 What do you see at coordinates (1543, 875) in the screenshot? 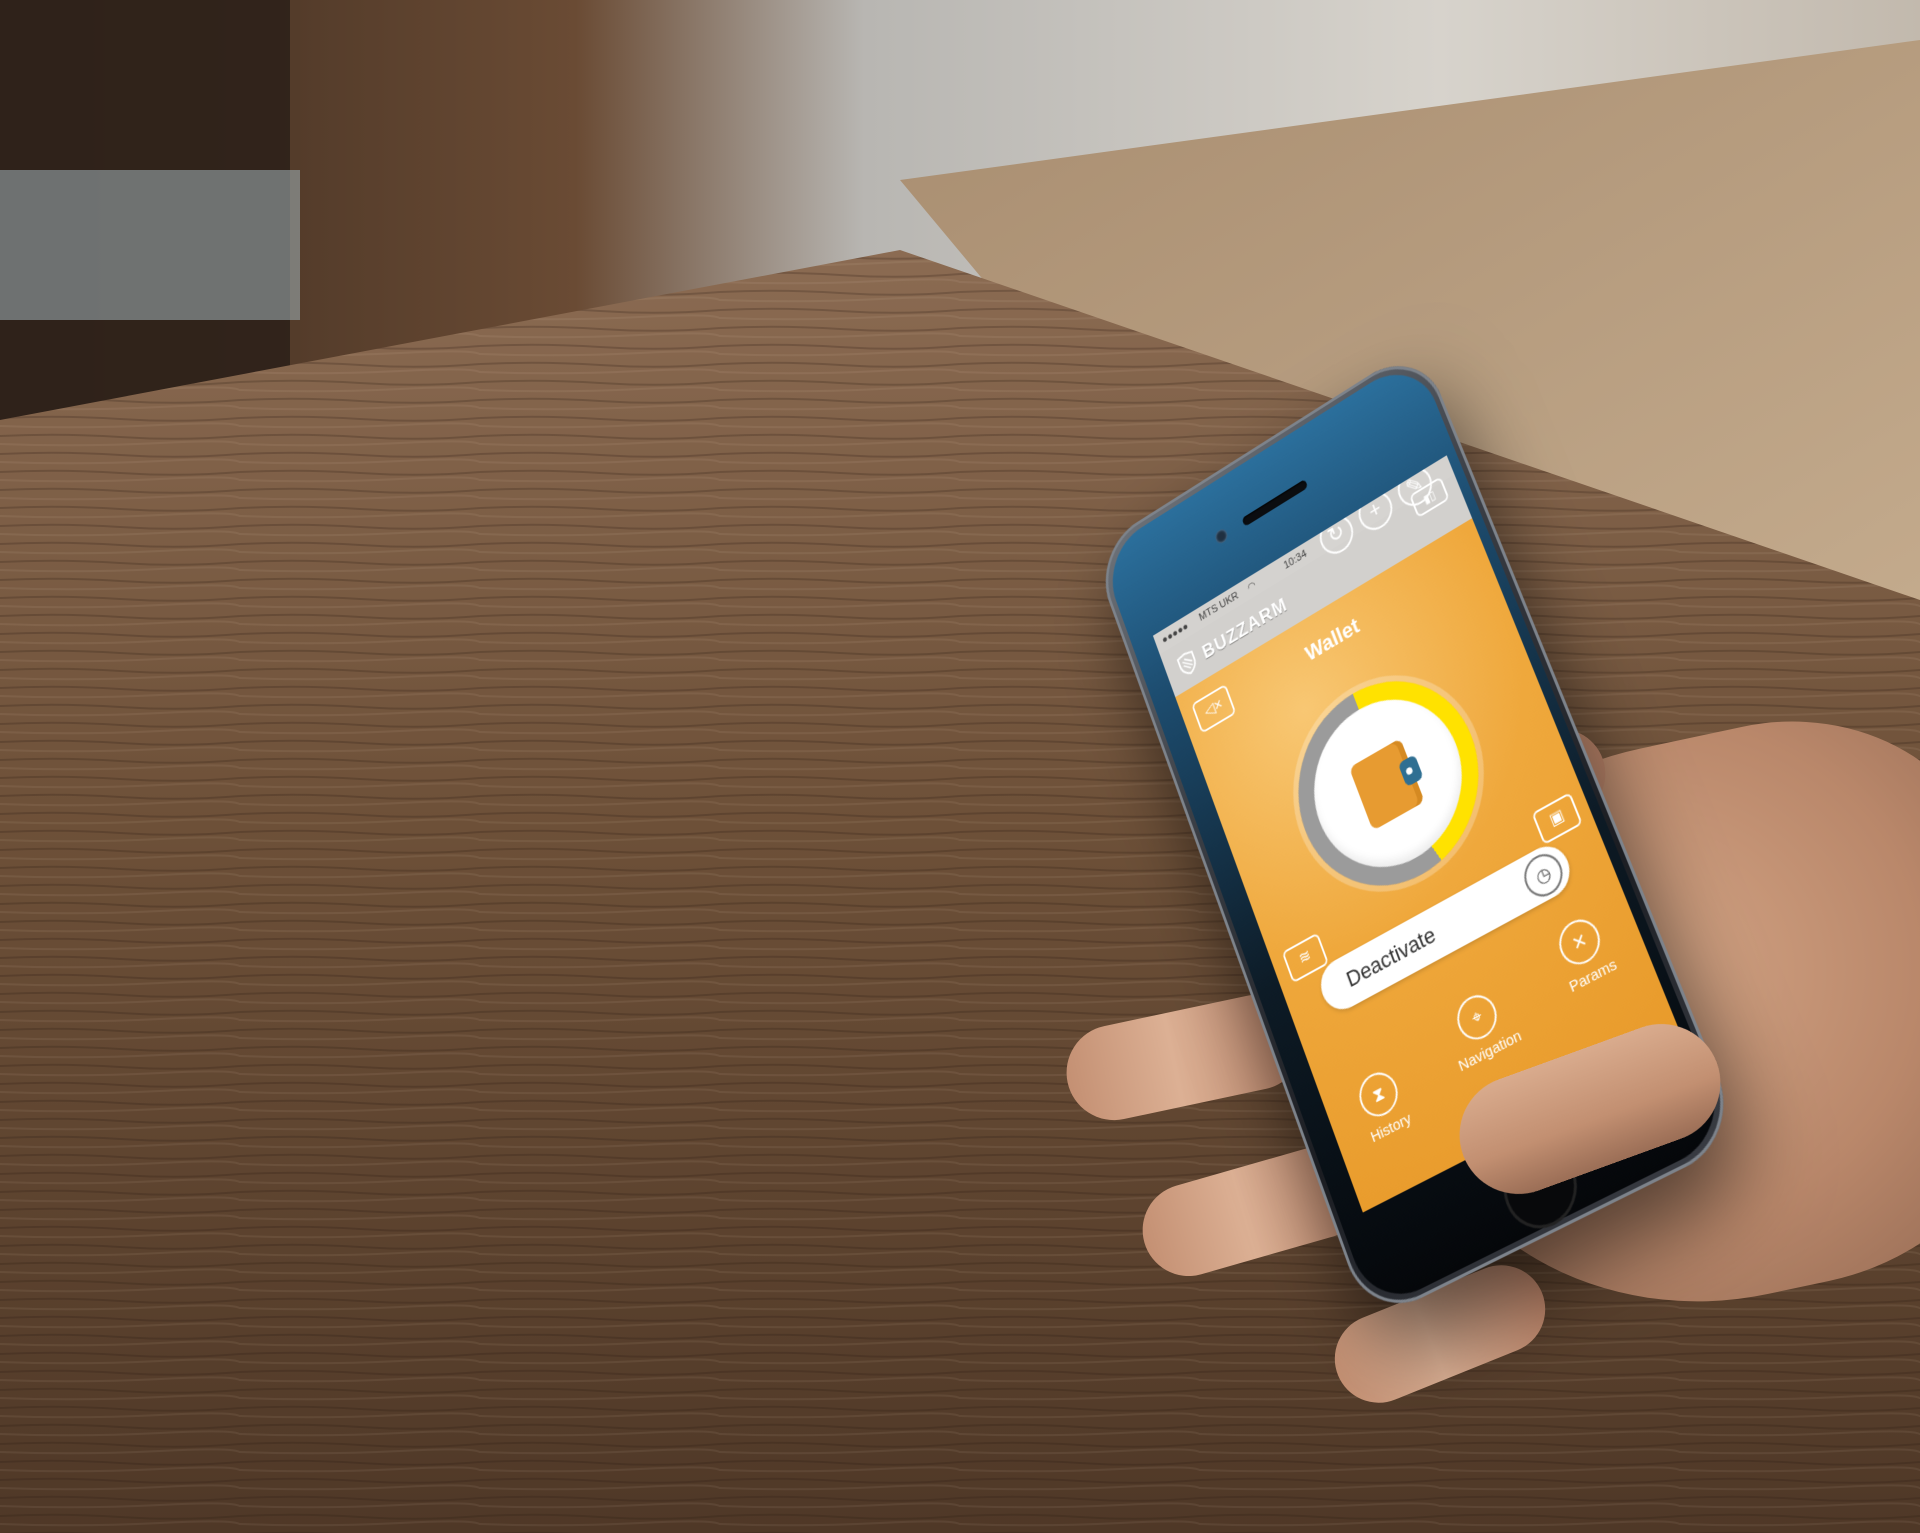
I see `stopwatch-icon: ◷` at bounding box center [1543, 875].